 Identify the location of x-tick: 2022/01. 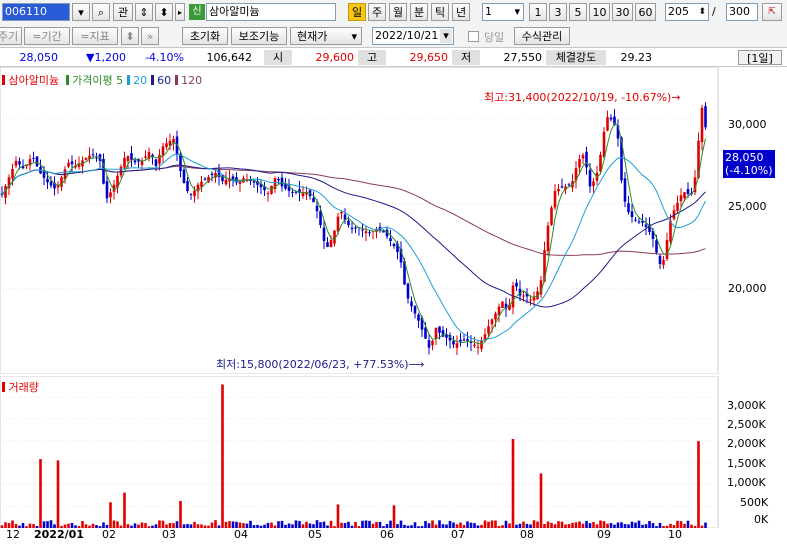
(59, 534).